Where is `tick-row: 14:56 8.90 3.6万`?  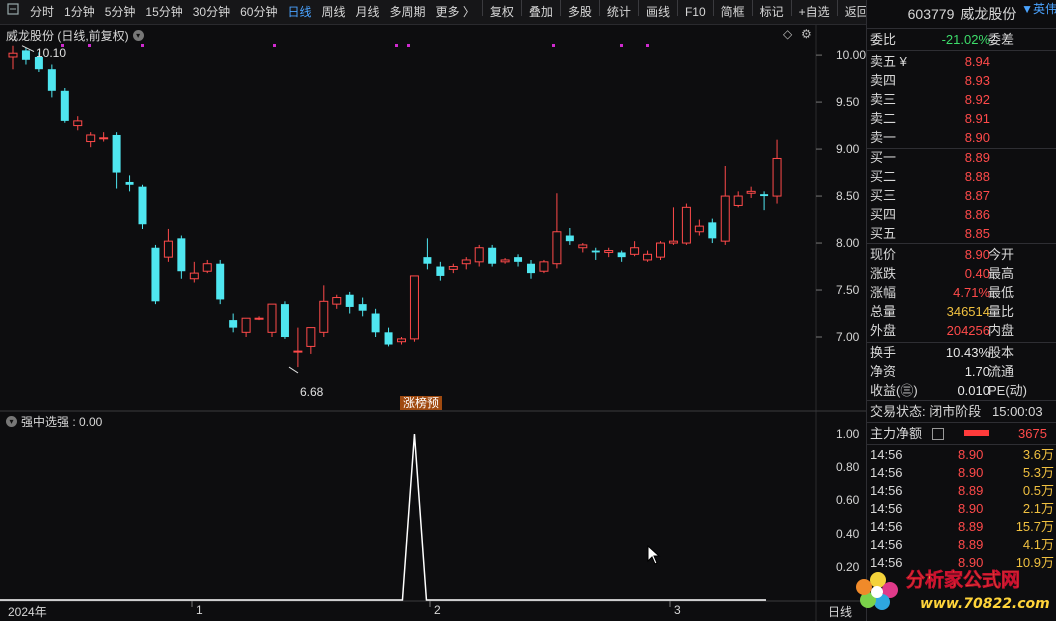 tick-row: 14:56 8.90 3.6万 is located at coordinates (962, 455).